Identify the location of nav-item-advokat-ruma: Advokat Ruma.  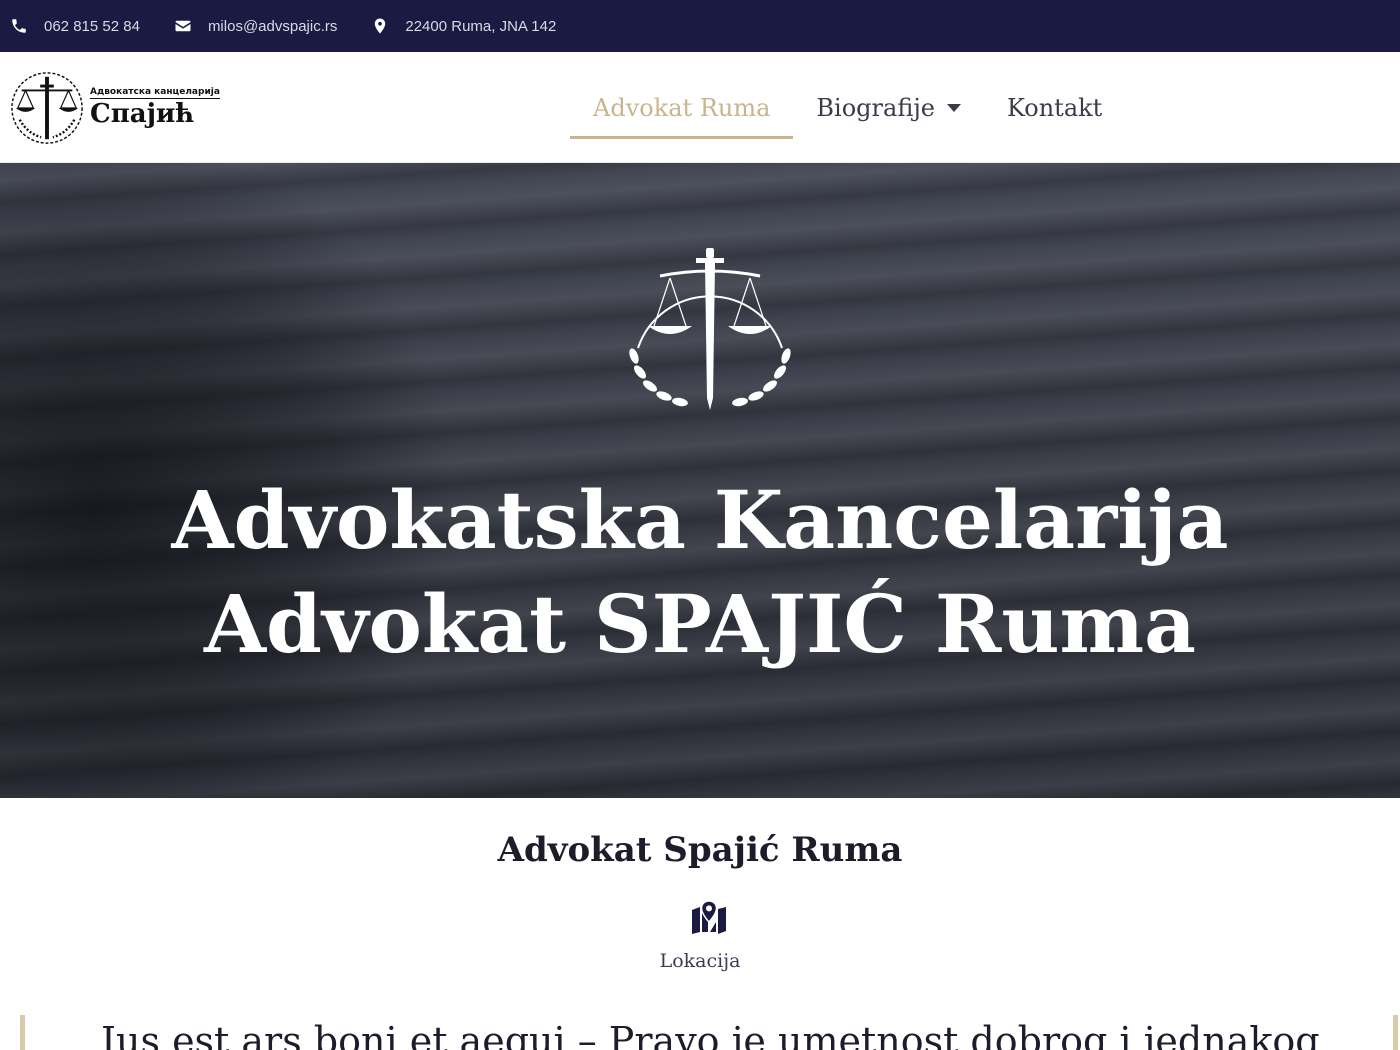
(682, 107).